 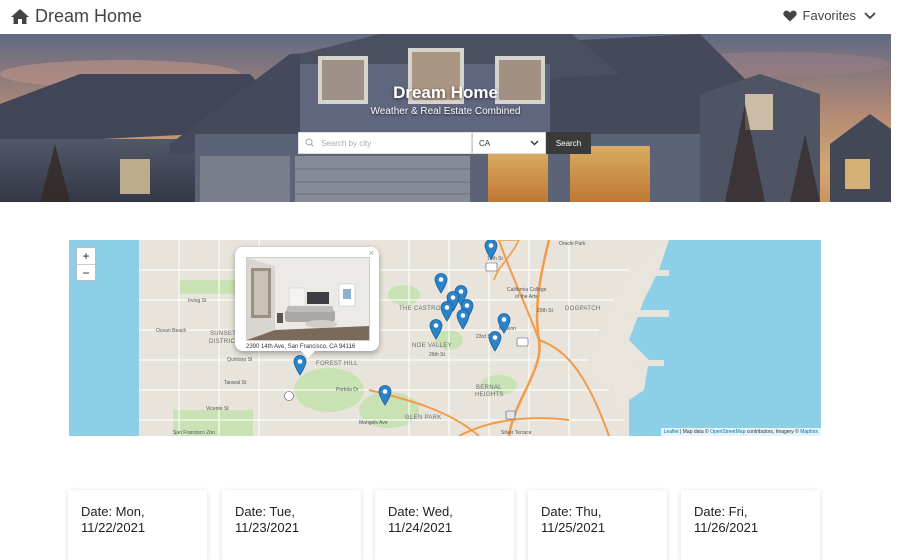 What do you see at coordinates (445, 111) in the screenshot?
I see `hero-subtitle: Weather & Real Estate Combined` at bounding box center [445, 111].